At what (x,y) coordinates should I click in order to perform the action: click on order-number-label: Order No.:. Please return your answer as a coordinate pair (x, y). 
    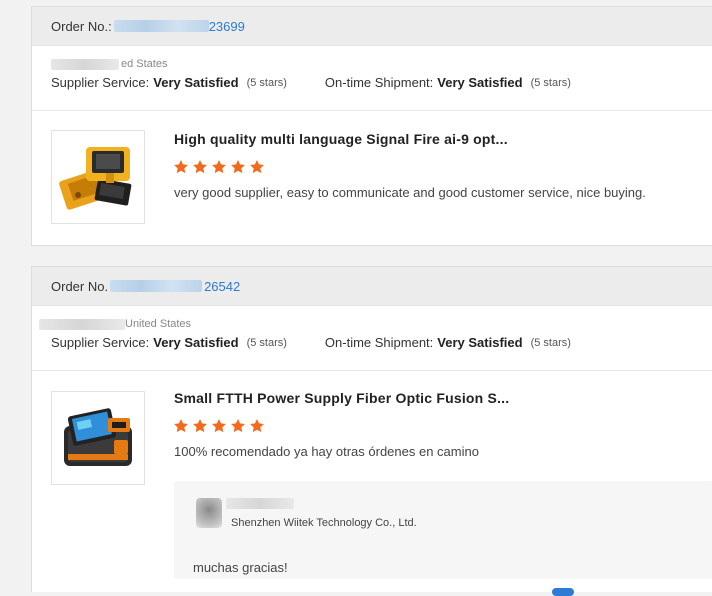
    Looking at the image, I should click on (81, 26).